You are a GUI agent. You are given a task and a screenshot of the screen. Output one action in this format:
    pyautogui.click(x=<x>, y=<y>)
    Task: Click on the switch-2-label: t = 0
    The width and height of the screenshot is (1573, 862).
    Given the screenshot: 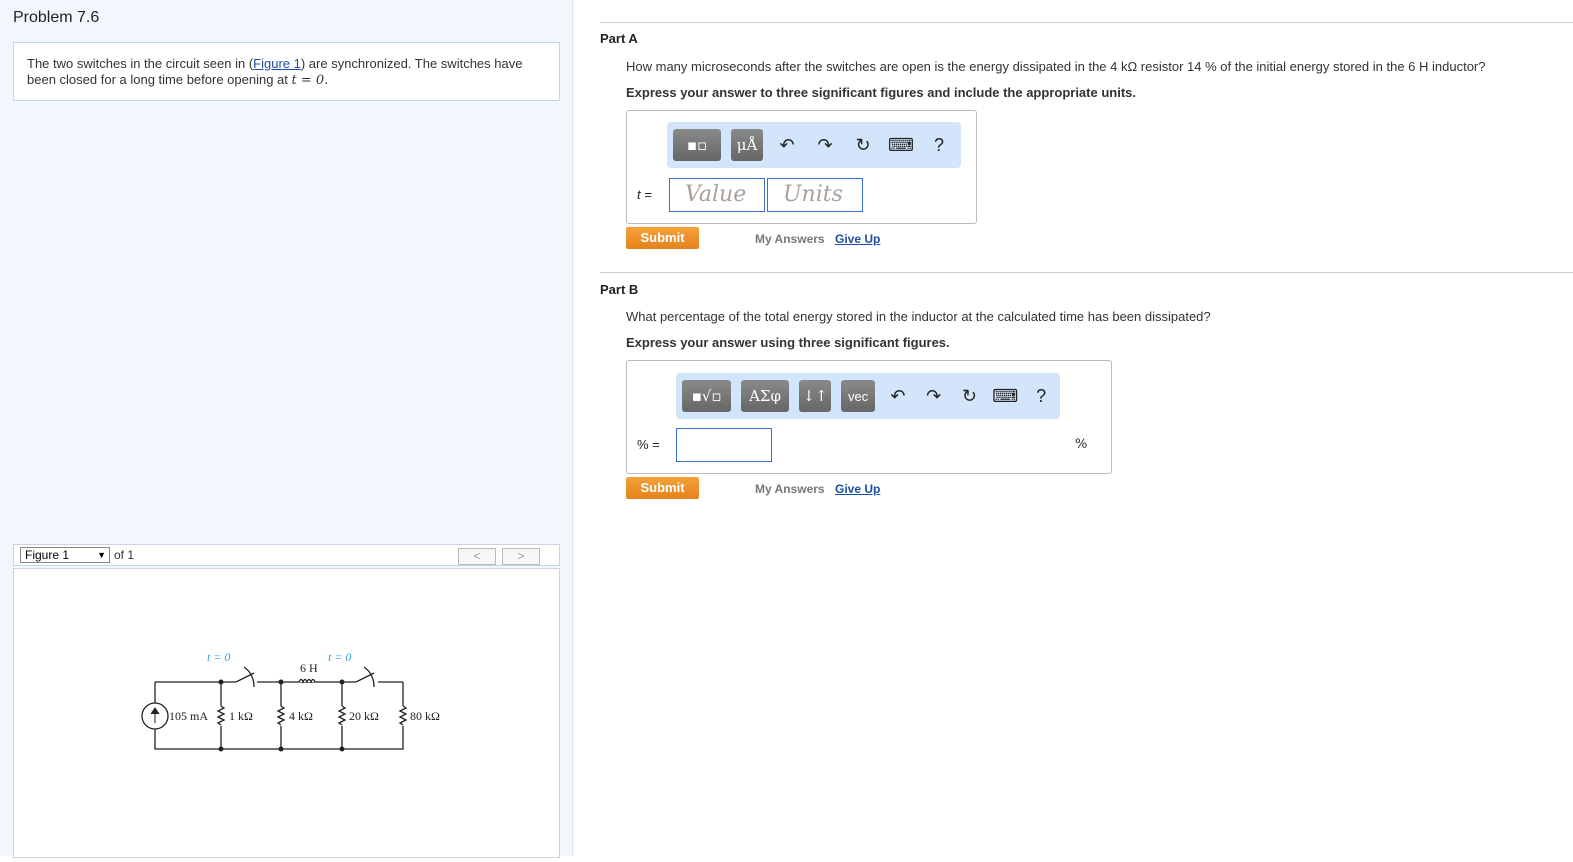 What is the action you would take?
    pyautogui.click(x=339, y=657)
    